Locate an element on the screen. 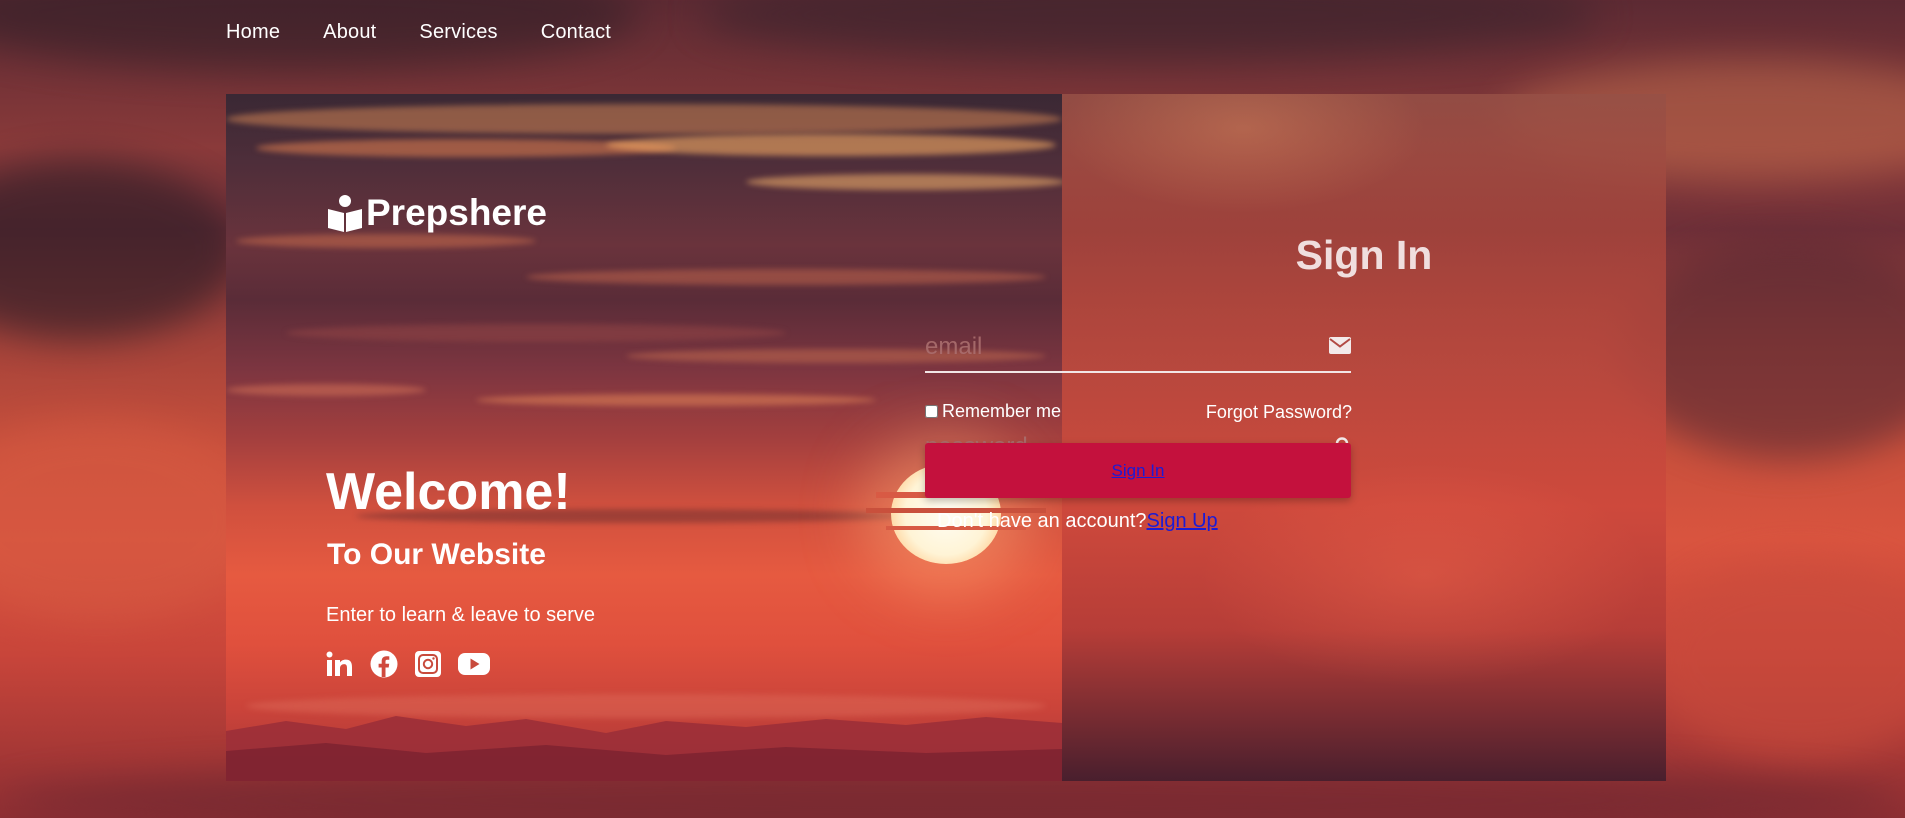  remember-me-label: Remember me is located at coordinates (1002, 411).